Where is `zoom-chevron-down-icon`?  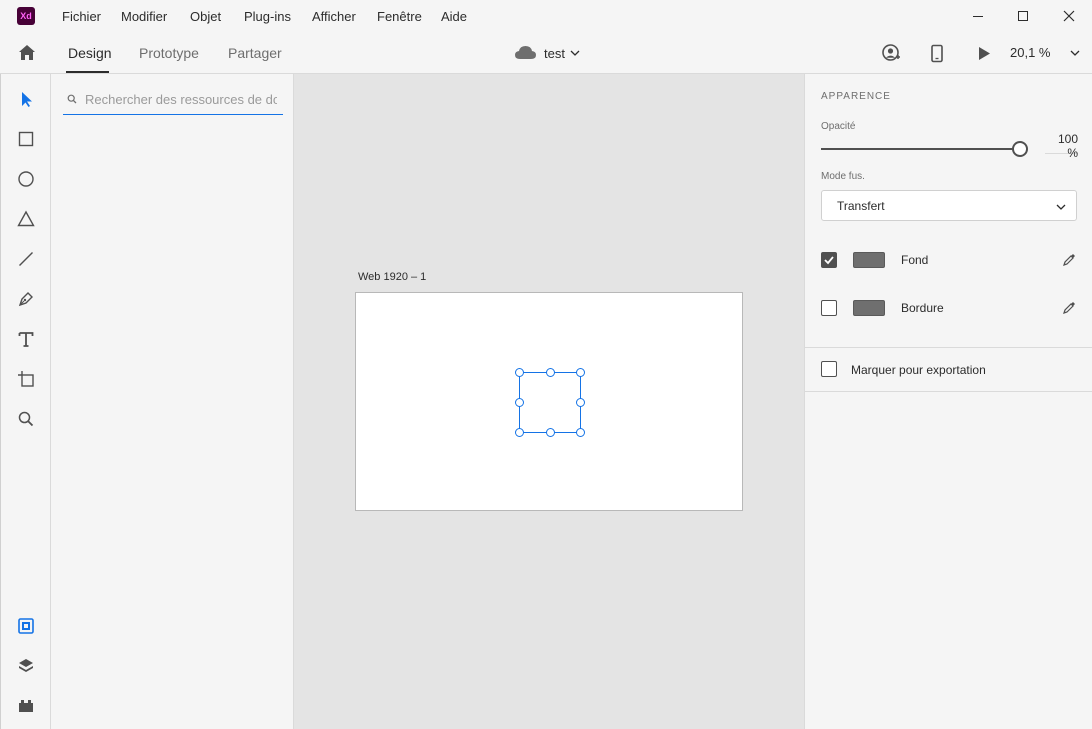 zoom-chevron-down-icon is located at coordinates (1075, 53).